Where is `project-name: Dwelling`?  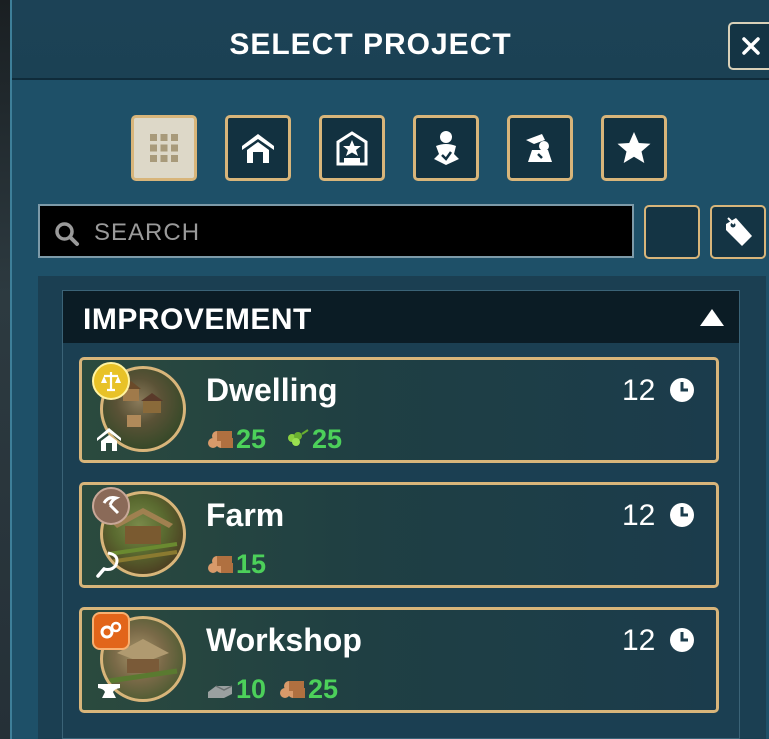 project-name: Dwelling is located at coordinates (272, 390).